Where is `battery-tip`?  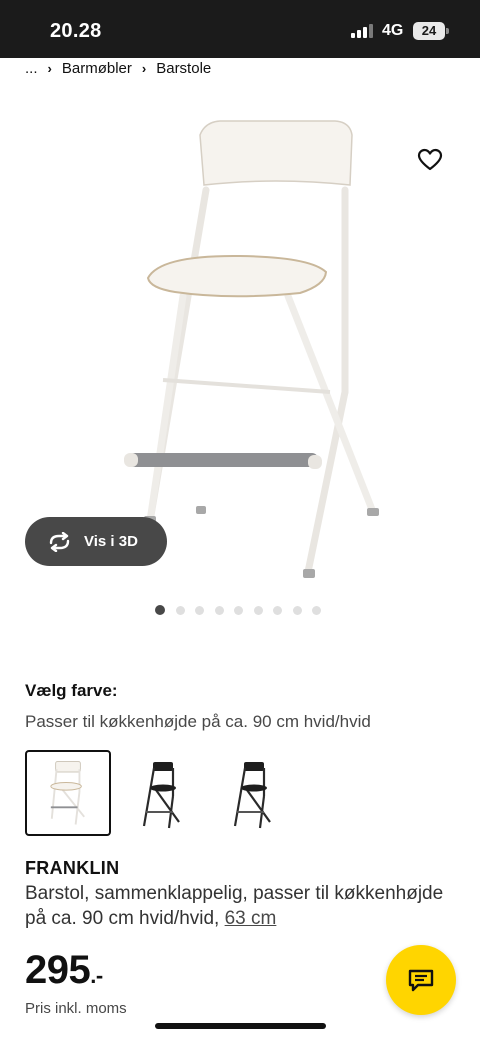
battery-tip is located at coordinates (447, 31).